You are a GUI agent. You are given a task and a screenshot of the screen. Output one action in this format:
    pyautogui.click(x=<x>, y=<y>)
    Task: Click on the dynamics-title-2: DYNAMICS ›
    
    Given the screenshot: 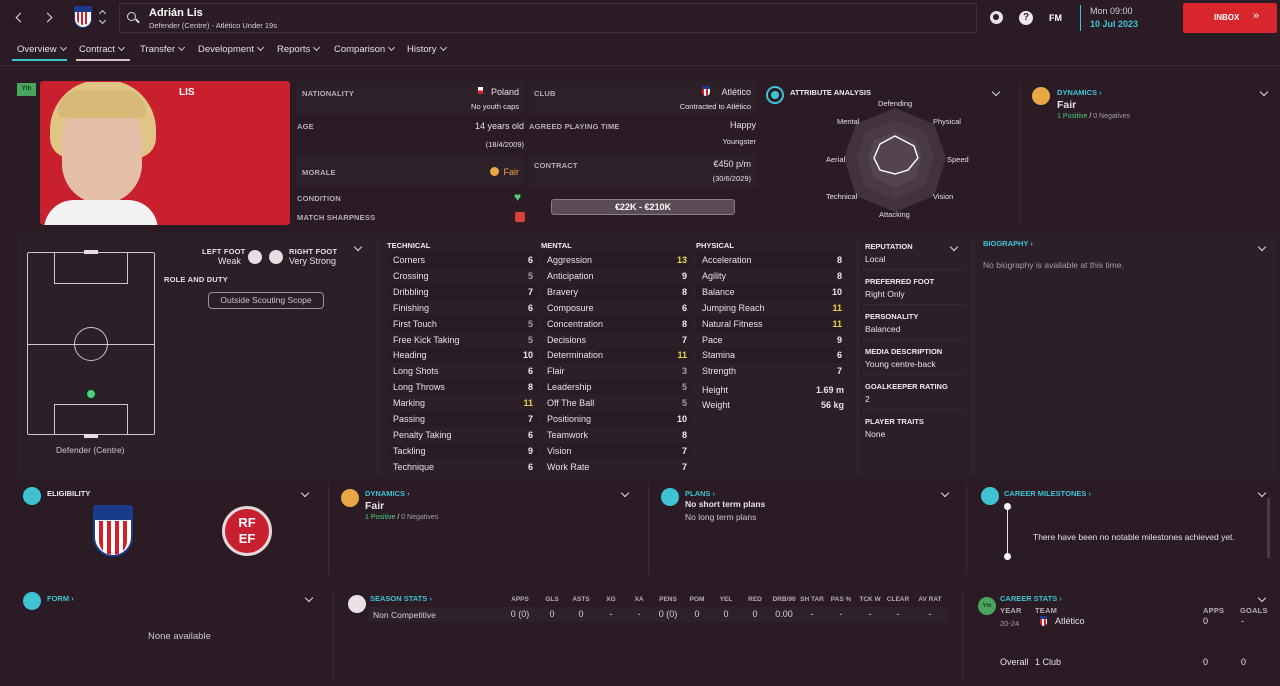 What is the action you would take?
    pyautogui.click(x=387, y=493)
    